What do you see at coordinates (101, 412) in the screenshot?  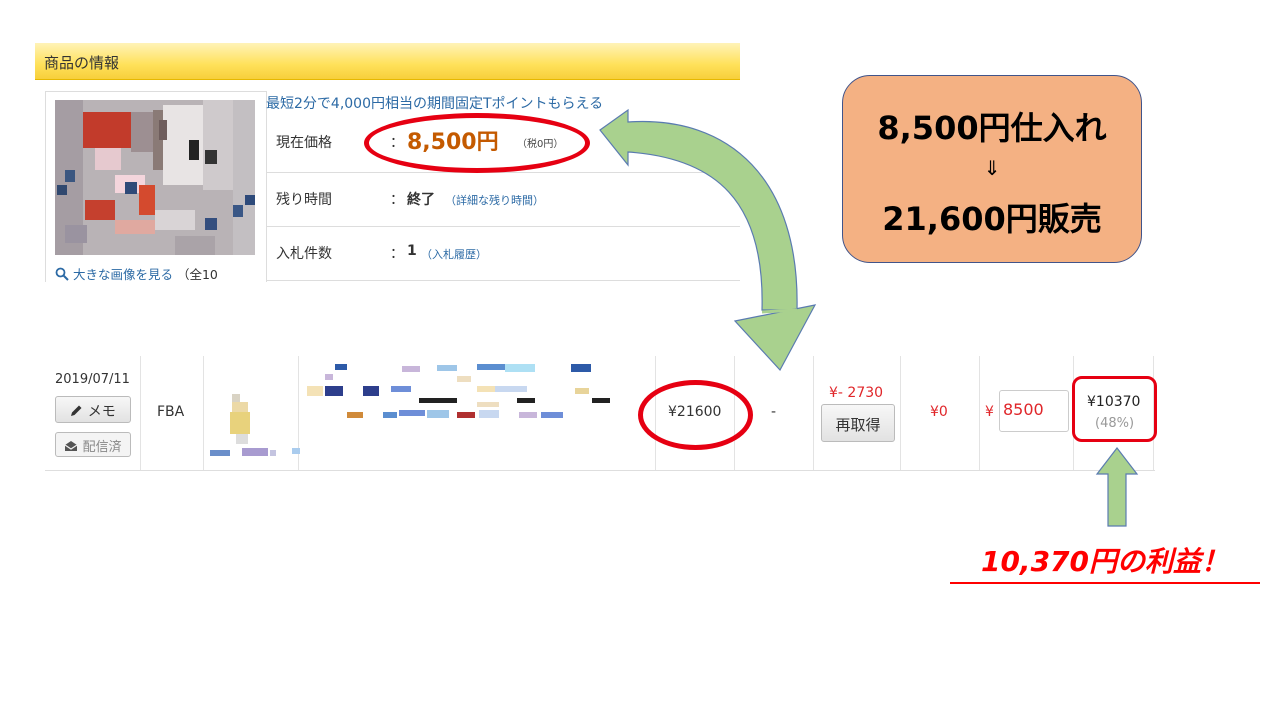 I see `memo-button-label: メモ` at bounding box center [101, 412].